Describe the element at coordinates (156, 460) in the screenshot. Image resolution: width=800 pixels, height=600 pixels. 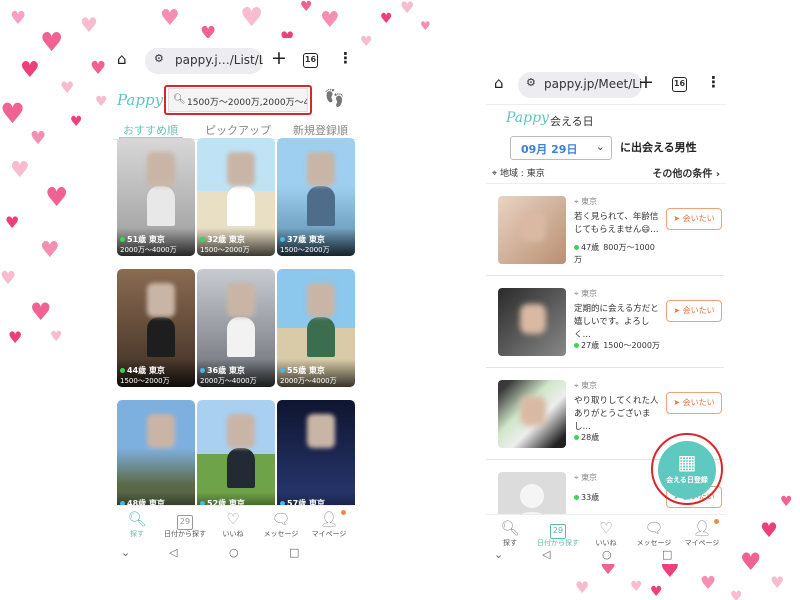
I see `profile-tile: 48歳 東京1500〜2000万` at that location.